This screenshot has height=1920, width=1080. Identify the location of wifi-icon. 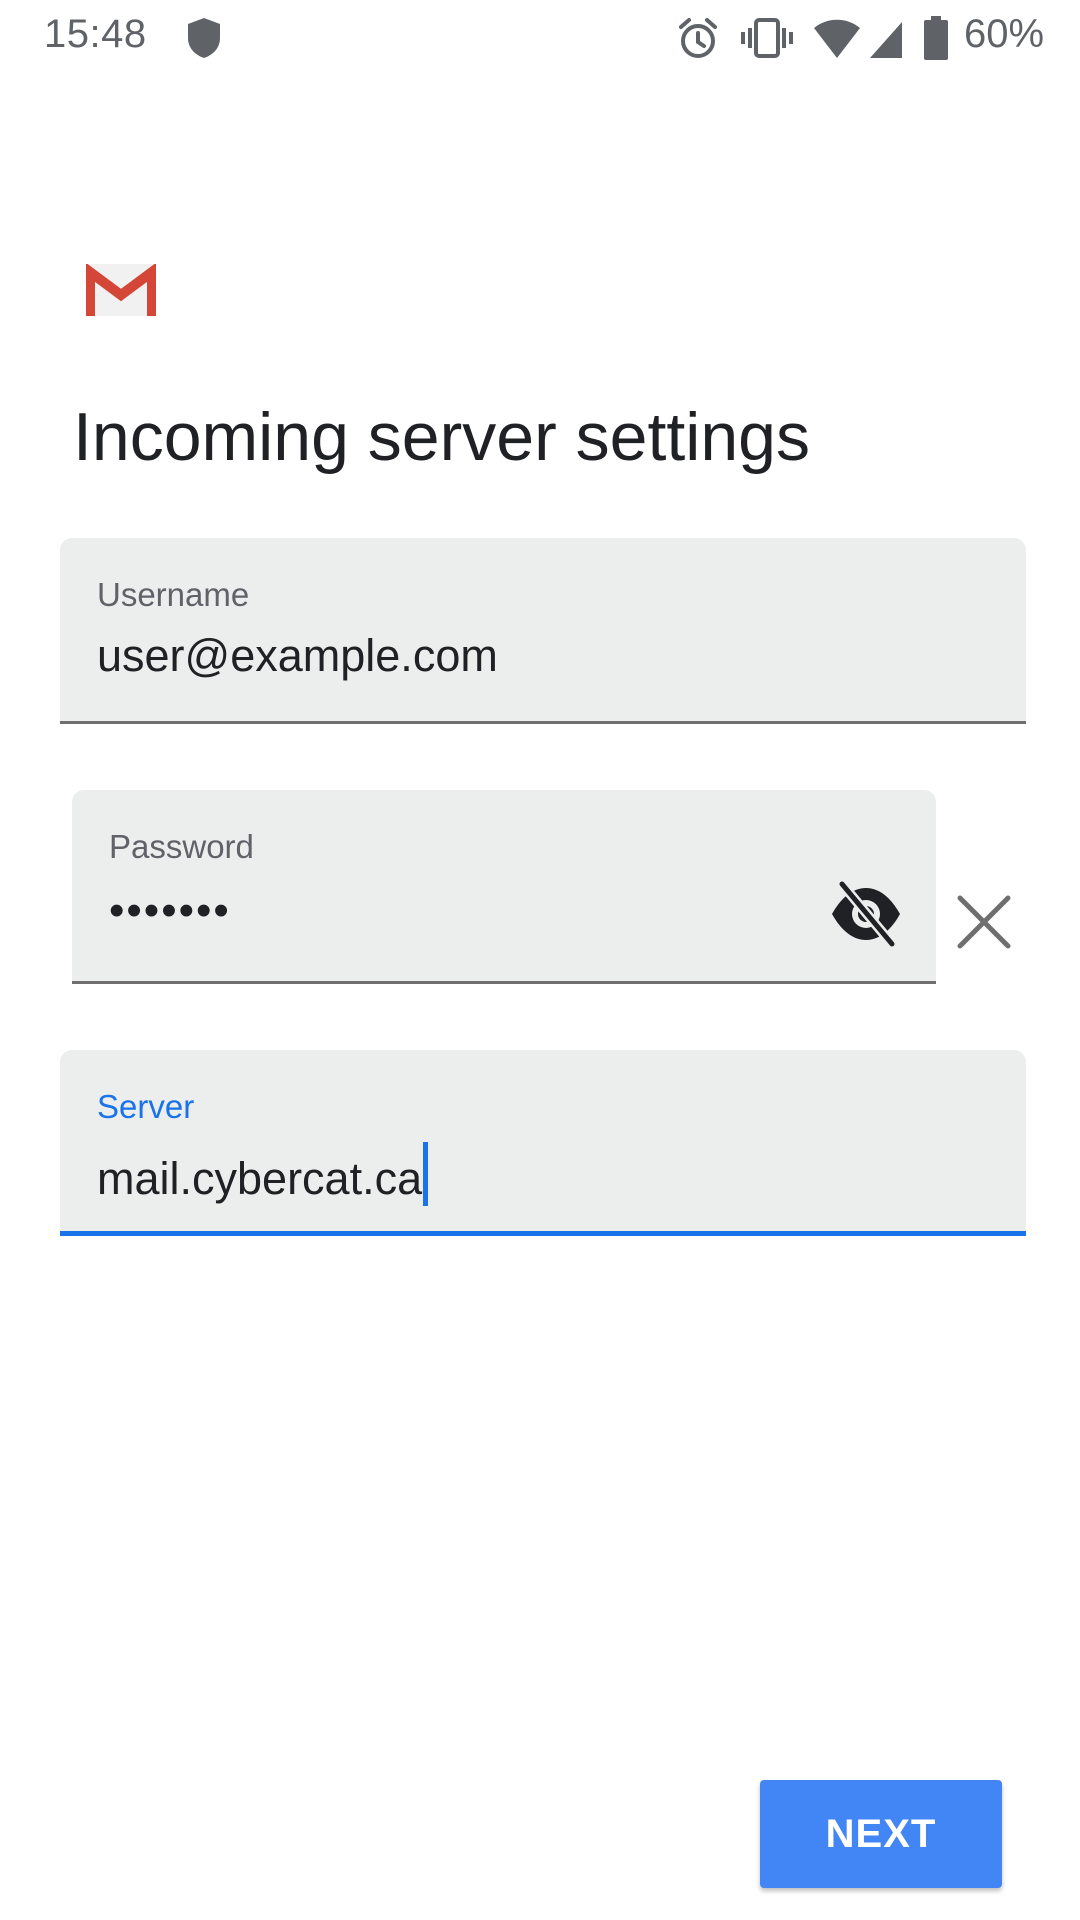
(837, 38).